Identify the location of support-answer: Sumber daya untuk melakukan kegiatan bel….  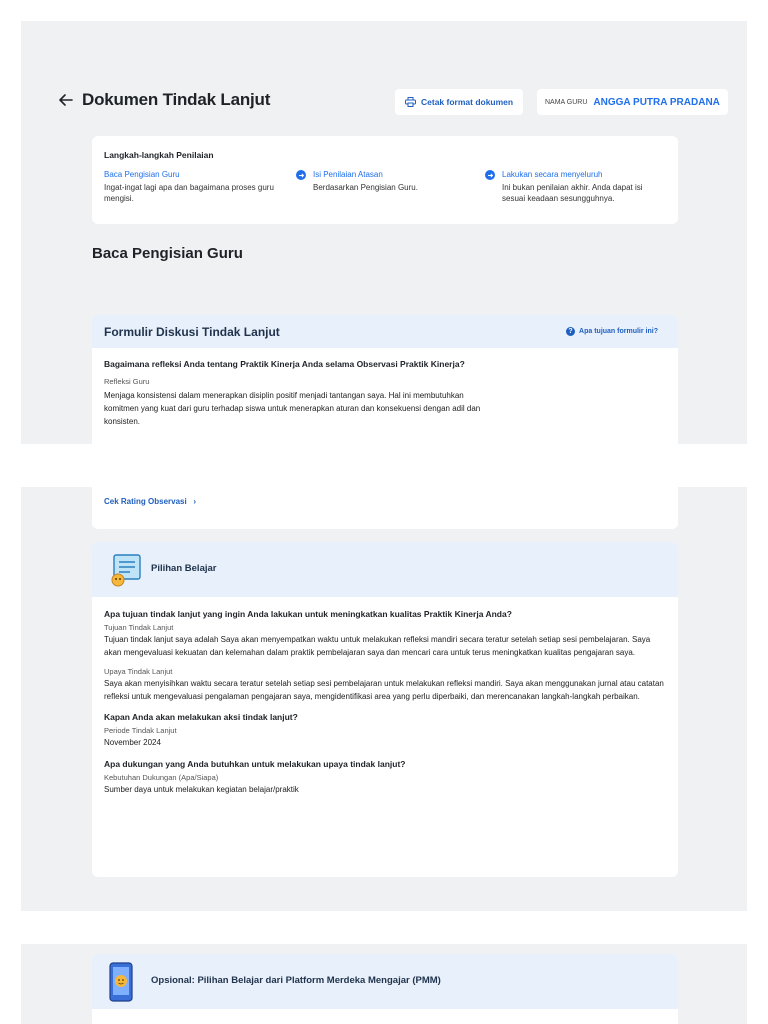
(201, 789).